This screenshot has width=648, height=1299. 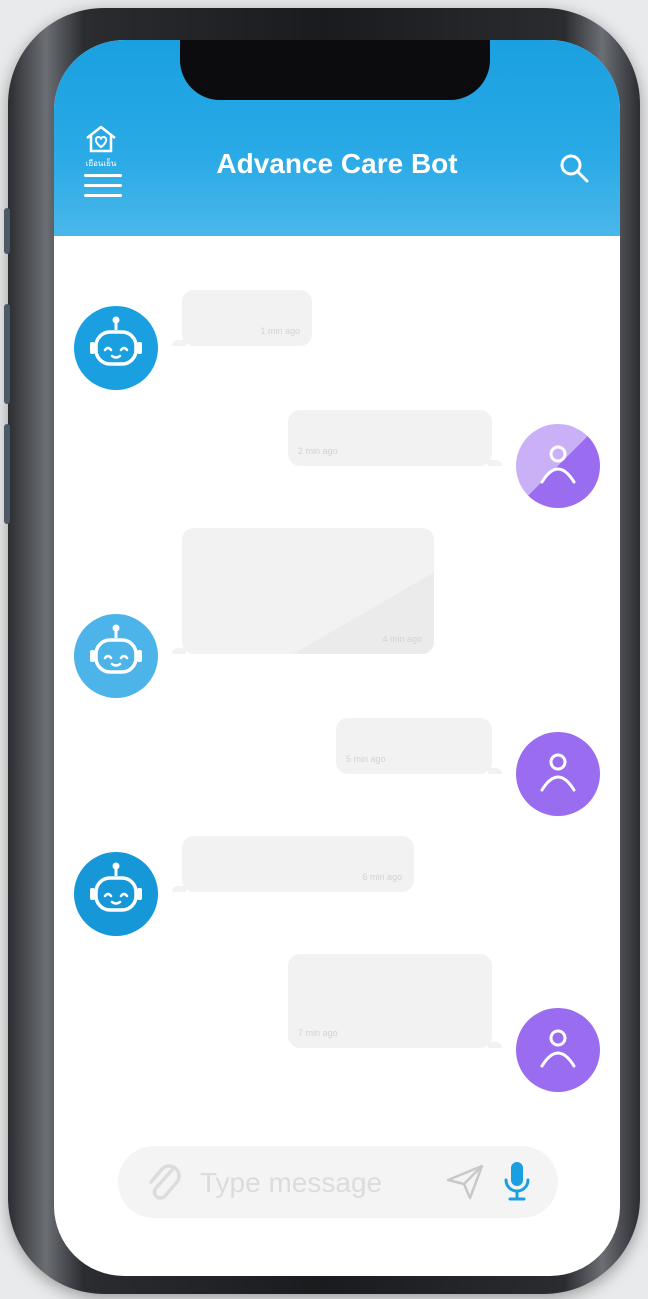 I want to click on side-button-volume-up, so click(x=7, y=354).